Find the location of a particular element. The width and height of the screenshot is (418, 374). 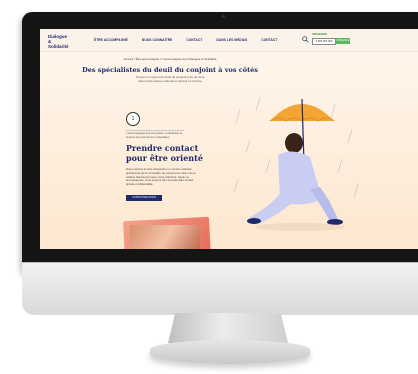

ground-shadow is located at coordinates (300, 227).